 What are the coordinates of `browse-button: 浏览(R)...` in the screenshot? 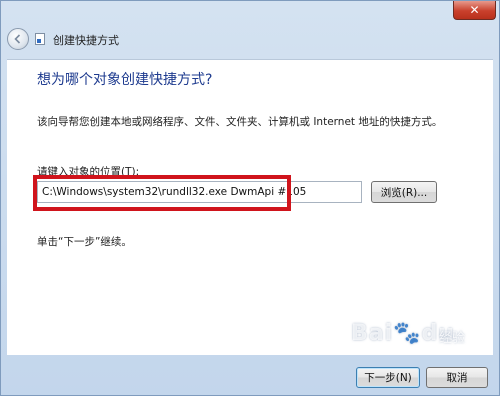 It's located at (404, 192).